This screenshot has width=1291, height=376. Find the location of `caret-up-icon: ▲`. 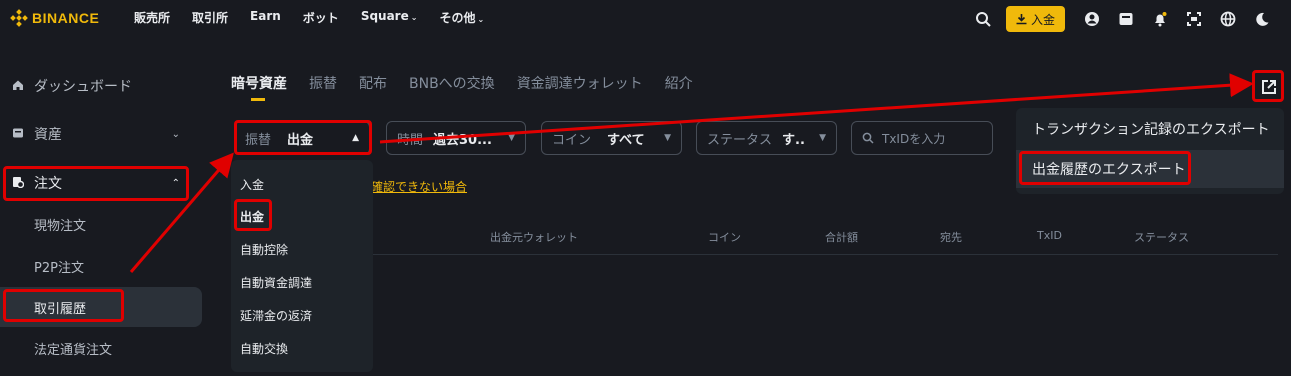

caret-up-icon: ▲ is located at coordinates (355, 138).